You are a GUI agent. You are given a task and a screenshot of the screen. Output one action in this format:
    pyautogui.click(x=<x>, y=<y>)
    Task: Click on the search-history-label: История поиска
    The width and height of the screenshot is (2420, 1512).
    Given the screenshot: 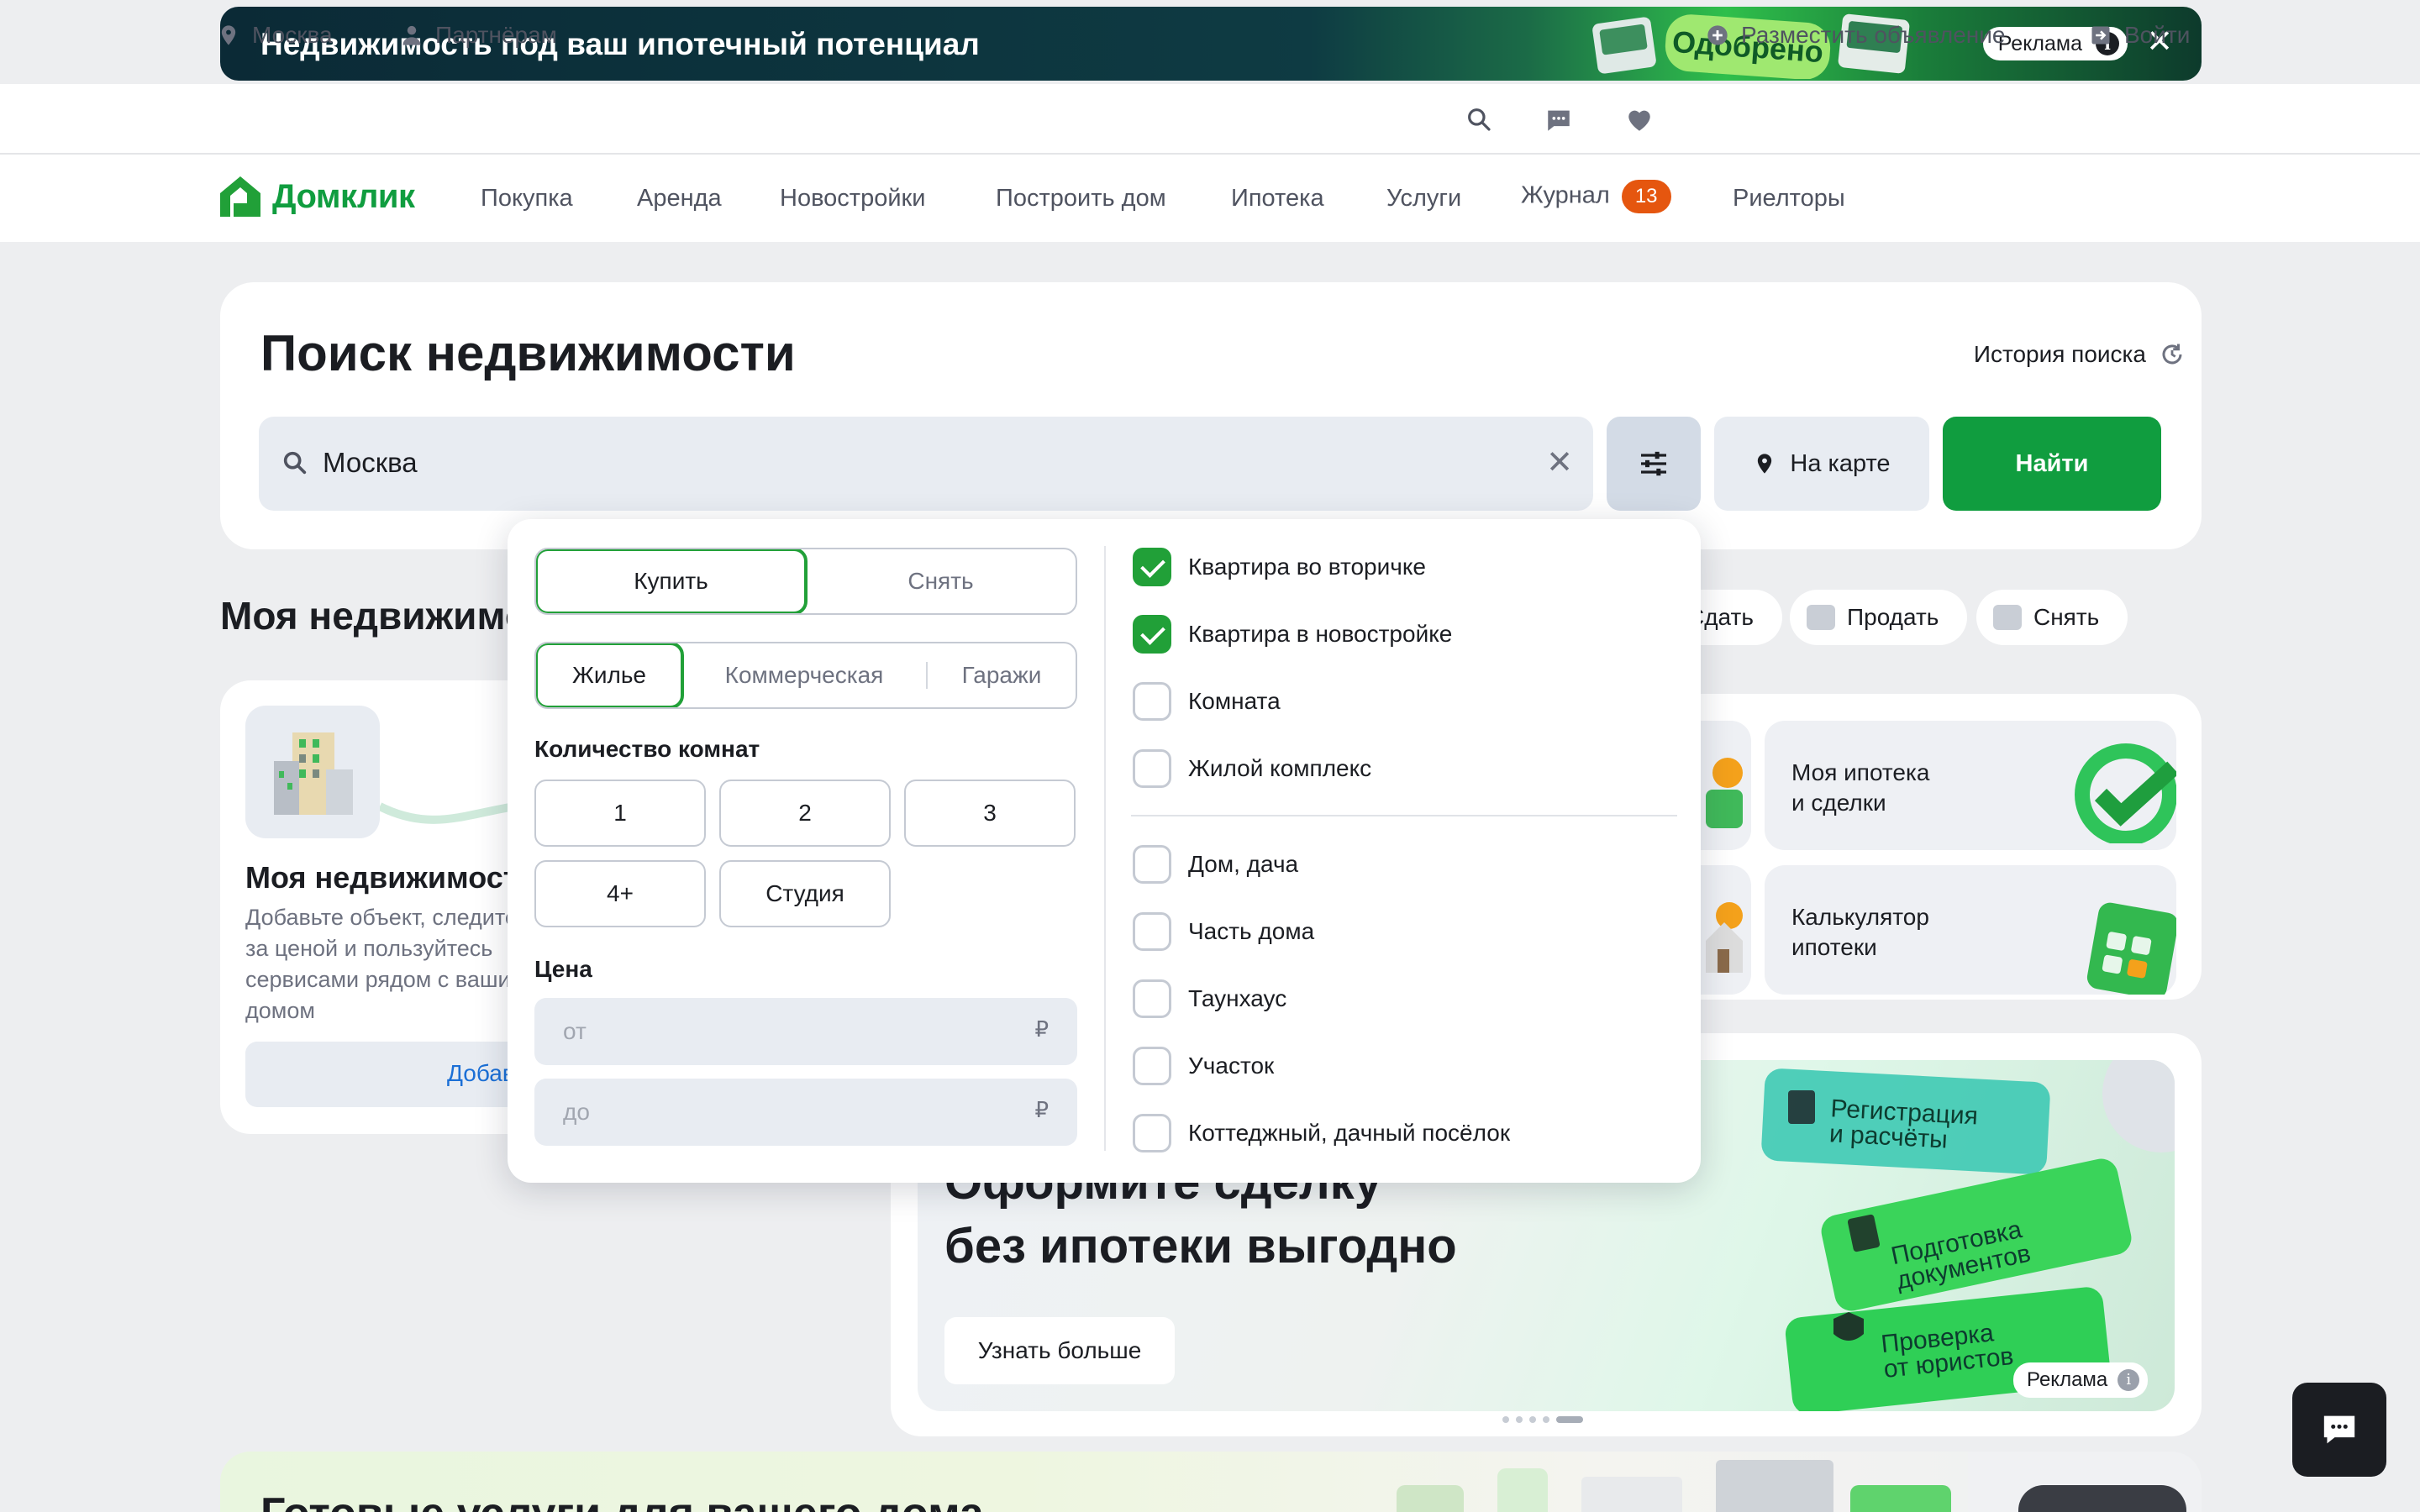 What is the action you would take?
    pyautogui.click(x=2059, y=354)
    